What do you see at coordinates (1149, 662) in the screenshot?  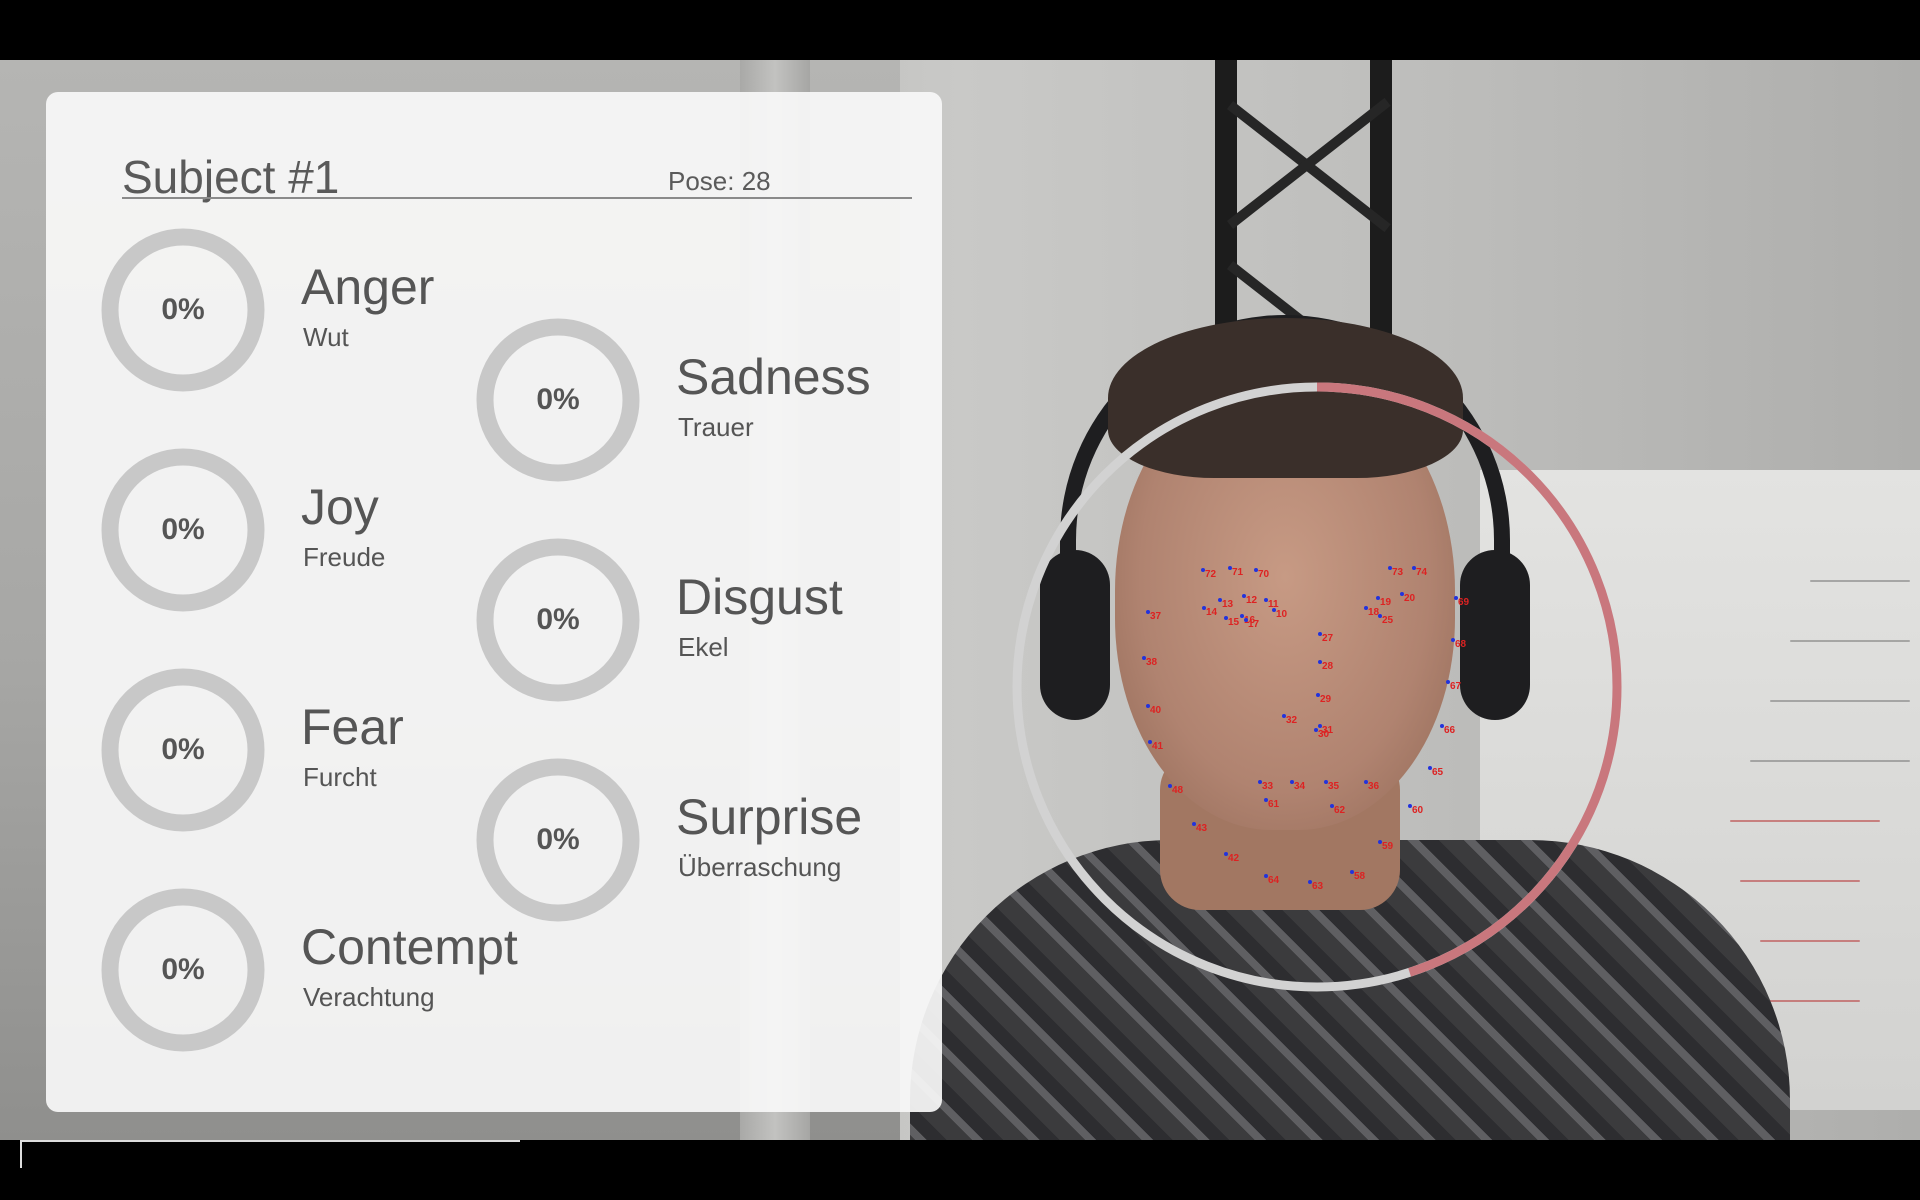 I see `face-landmark-38: 38` at bounding box center [1149, 662].